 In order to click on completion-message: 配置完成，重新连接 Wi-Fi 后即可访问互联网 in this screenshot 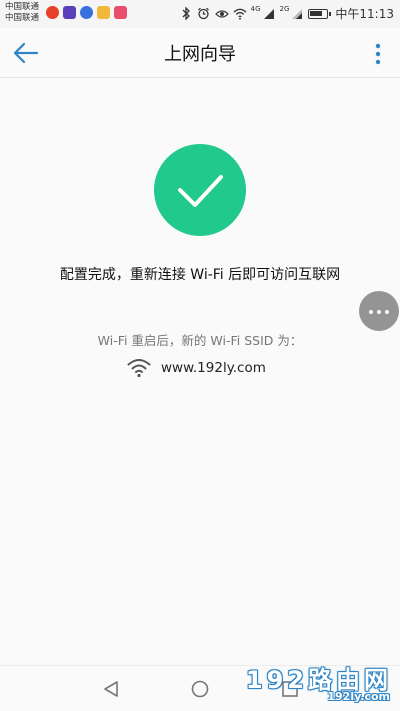, I will do `click(200, 275)`.